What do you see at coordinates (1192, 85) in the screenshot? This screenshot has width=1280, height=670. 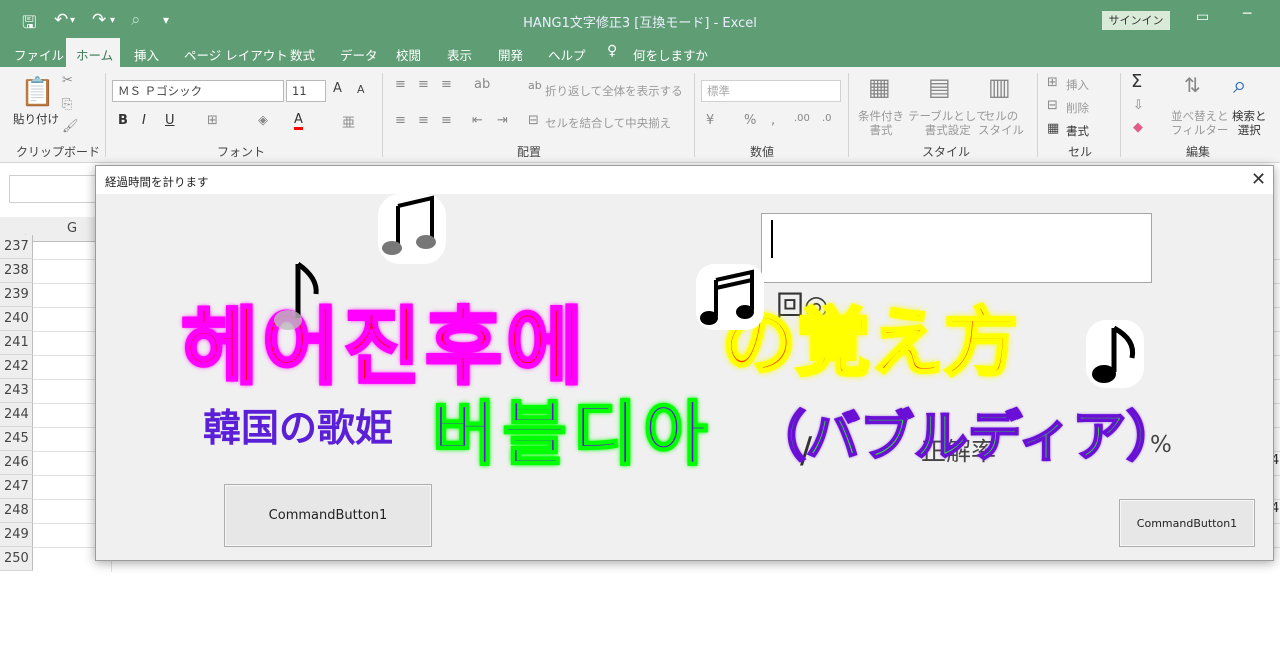 I see `sort-filter-icon: ⇅` at bounding box center [1192, 85].